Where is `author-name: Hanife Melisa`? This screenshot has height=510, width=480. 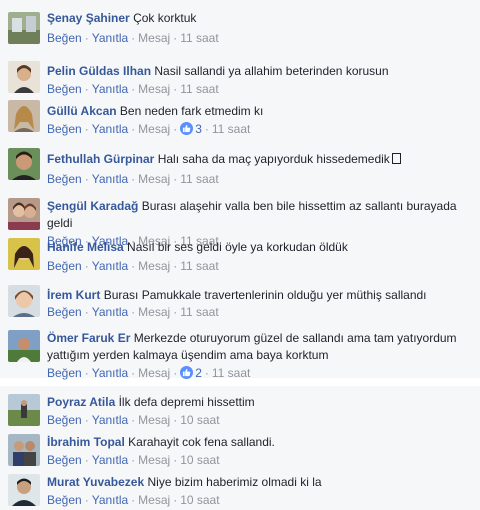
author-name: Hanife Melisa is located at coordinates (85, 247).